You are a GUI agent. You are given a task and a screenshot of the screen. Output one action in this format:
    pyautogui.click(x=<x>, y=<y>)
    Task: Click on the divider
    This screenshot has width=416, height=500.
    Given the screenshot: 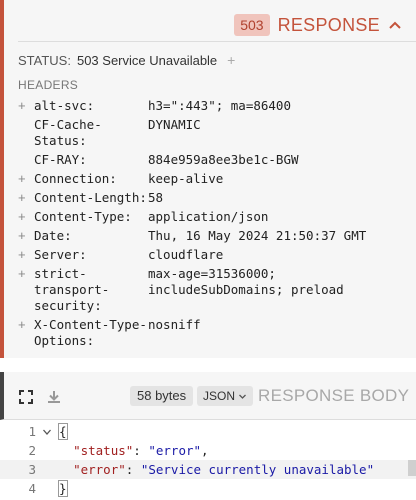 What is the action you would take?
    pyautogui.click(x=217, y=41)
    